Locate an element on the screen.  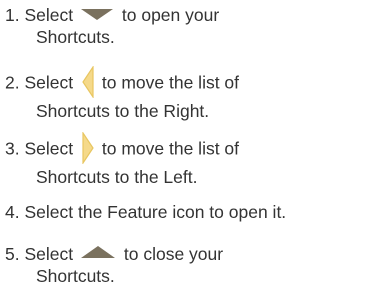
triangle-up-icon is located at coordinates (98, 252).